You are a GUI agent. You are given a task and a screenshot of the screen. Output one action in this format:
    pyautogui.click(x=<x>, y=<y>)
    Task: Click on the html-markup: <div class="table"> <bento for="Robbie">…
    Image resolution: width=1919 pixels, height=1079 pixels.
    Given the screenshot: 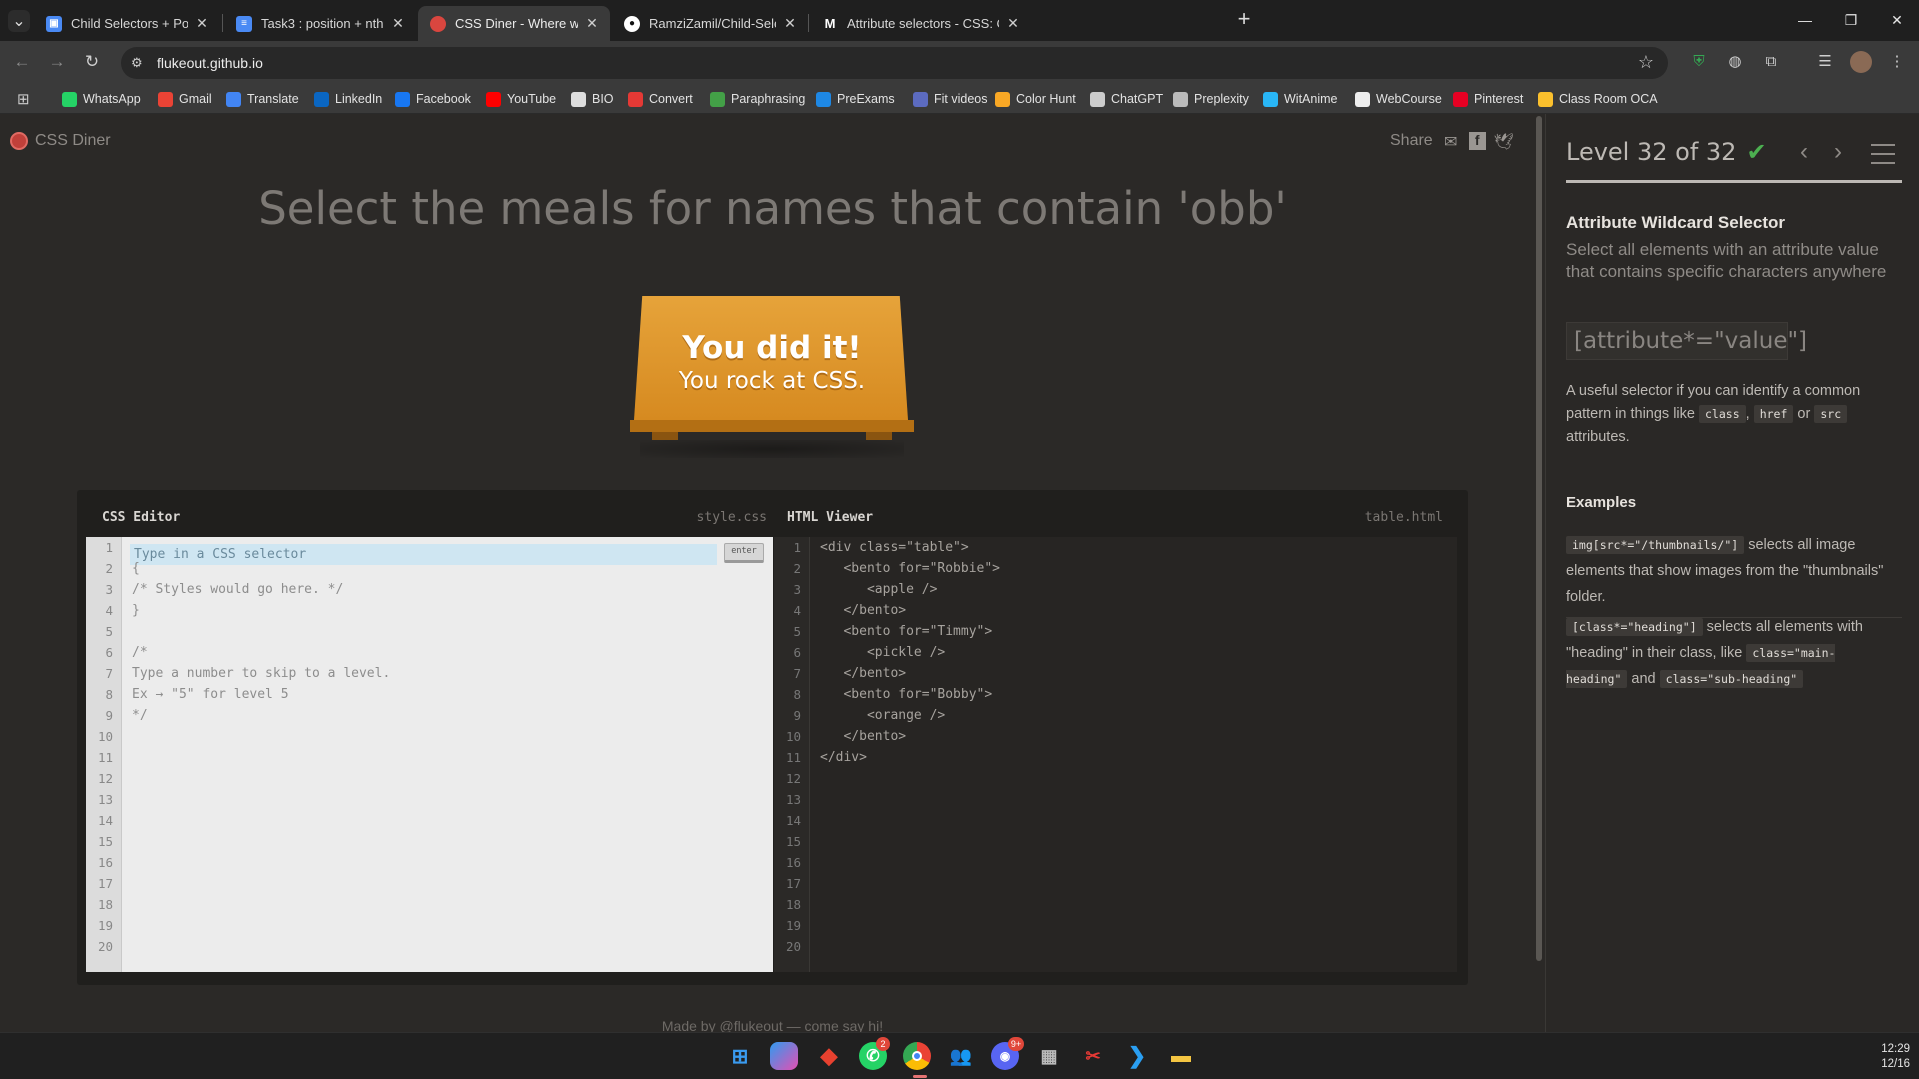 What is the action you would take?
    pyautogui.click(x=910, y=747)
    